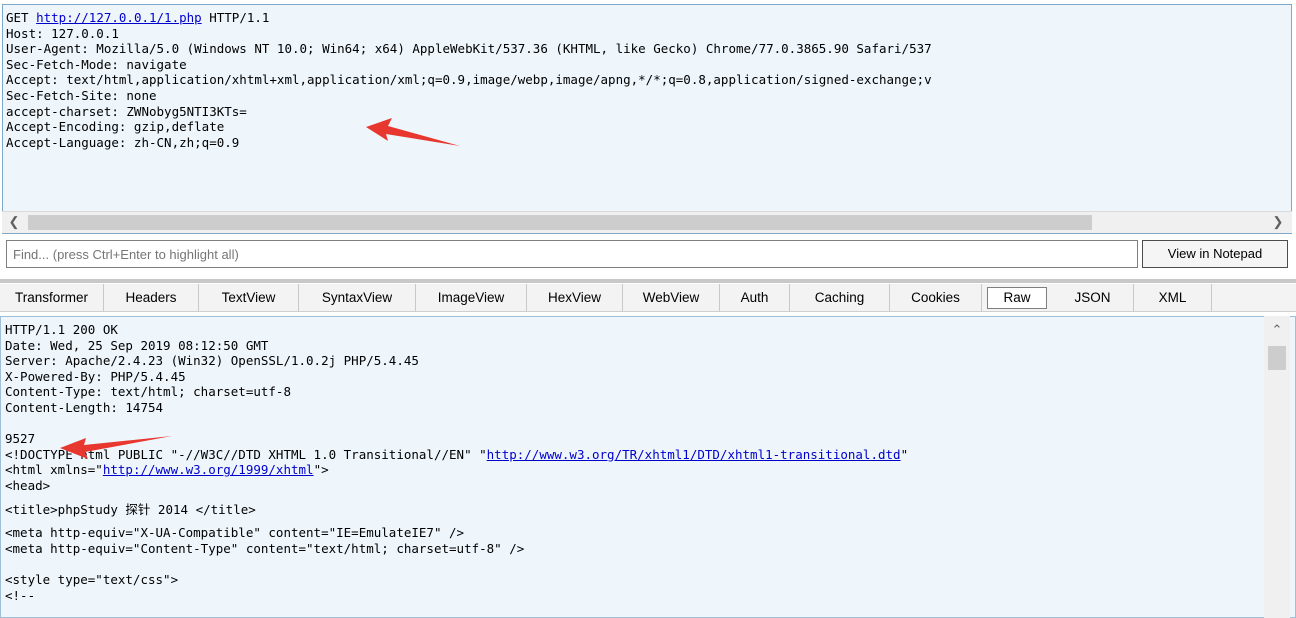 The image size is (1296, 618). I want to click on tab-xml: XML, so click(1173, 297).